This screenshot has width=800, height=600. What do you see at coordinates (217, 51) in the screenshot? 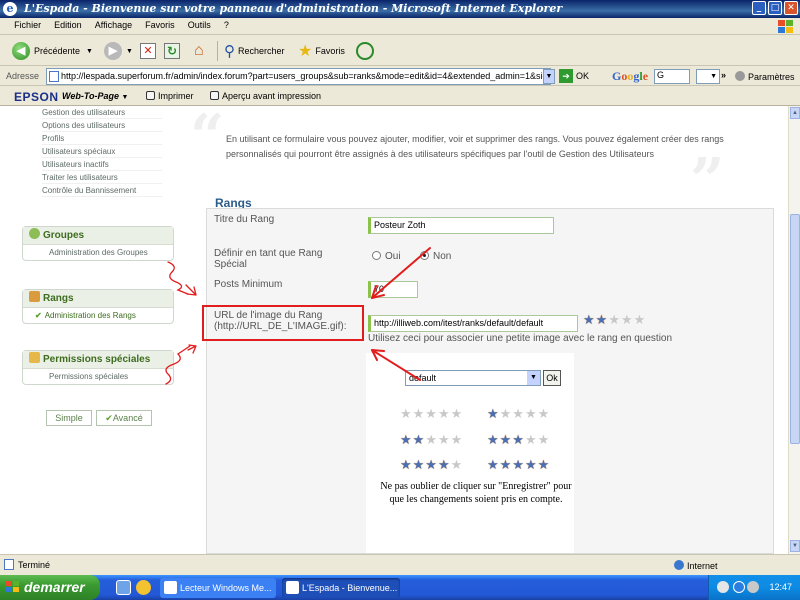
I see `toolbar-separator` at bounding box center [217, 51].